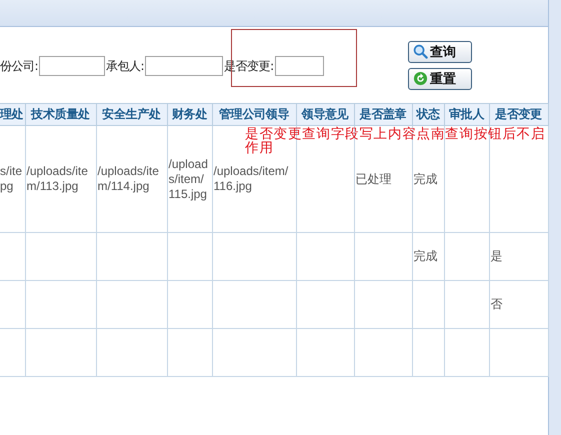  Describe the element at coordinates (11, 178) in the screenshot. I see `table-cell: s/ite pg` at that location.